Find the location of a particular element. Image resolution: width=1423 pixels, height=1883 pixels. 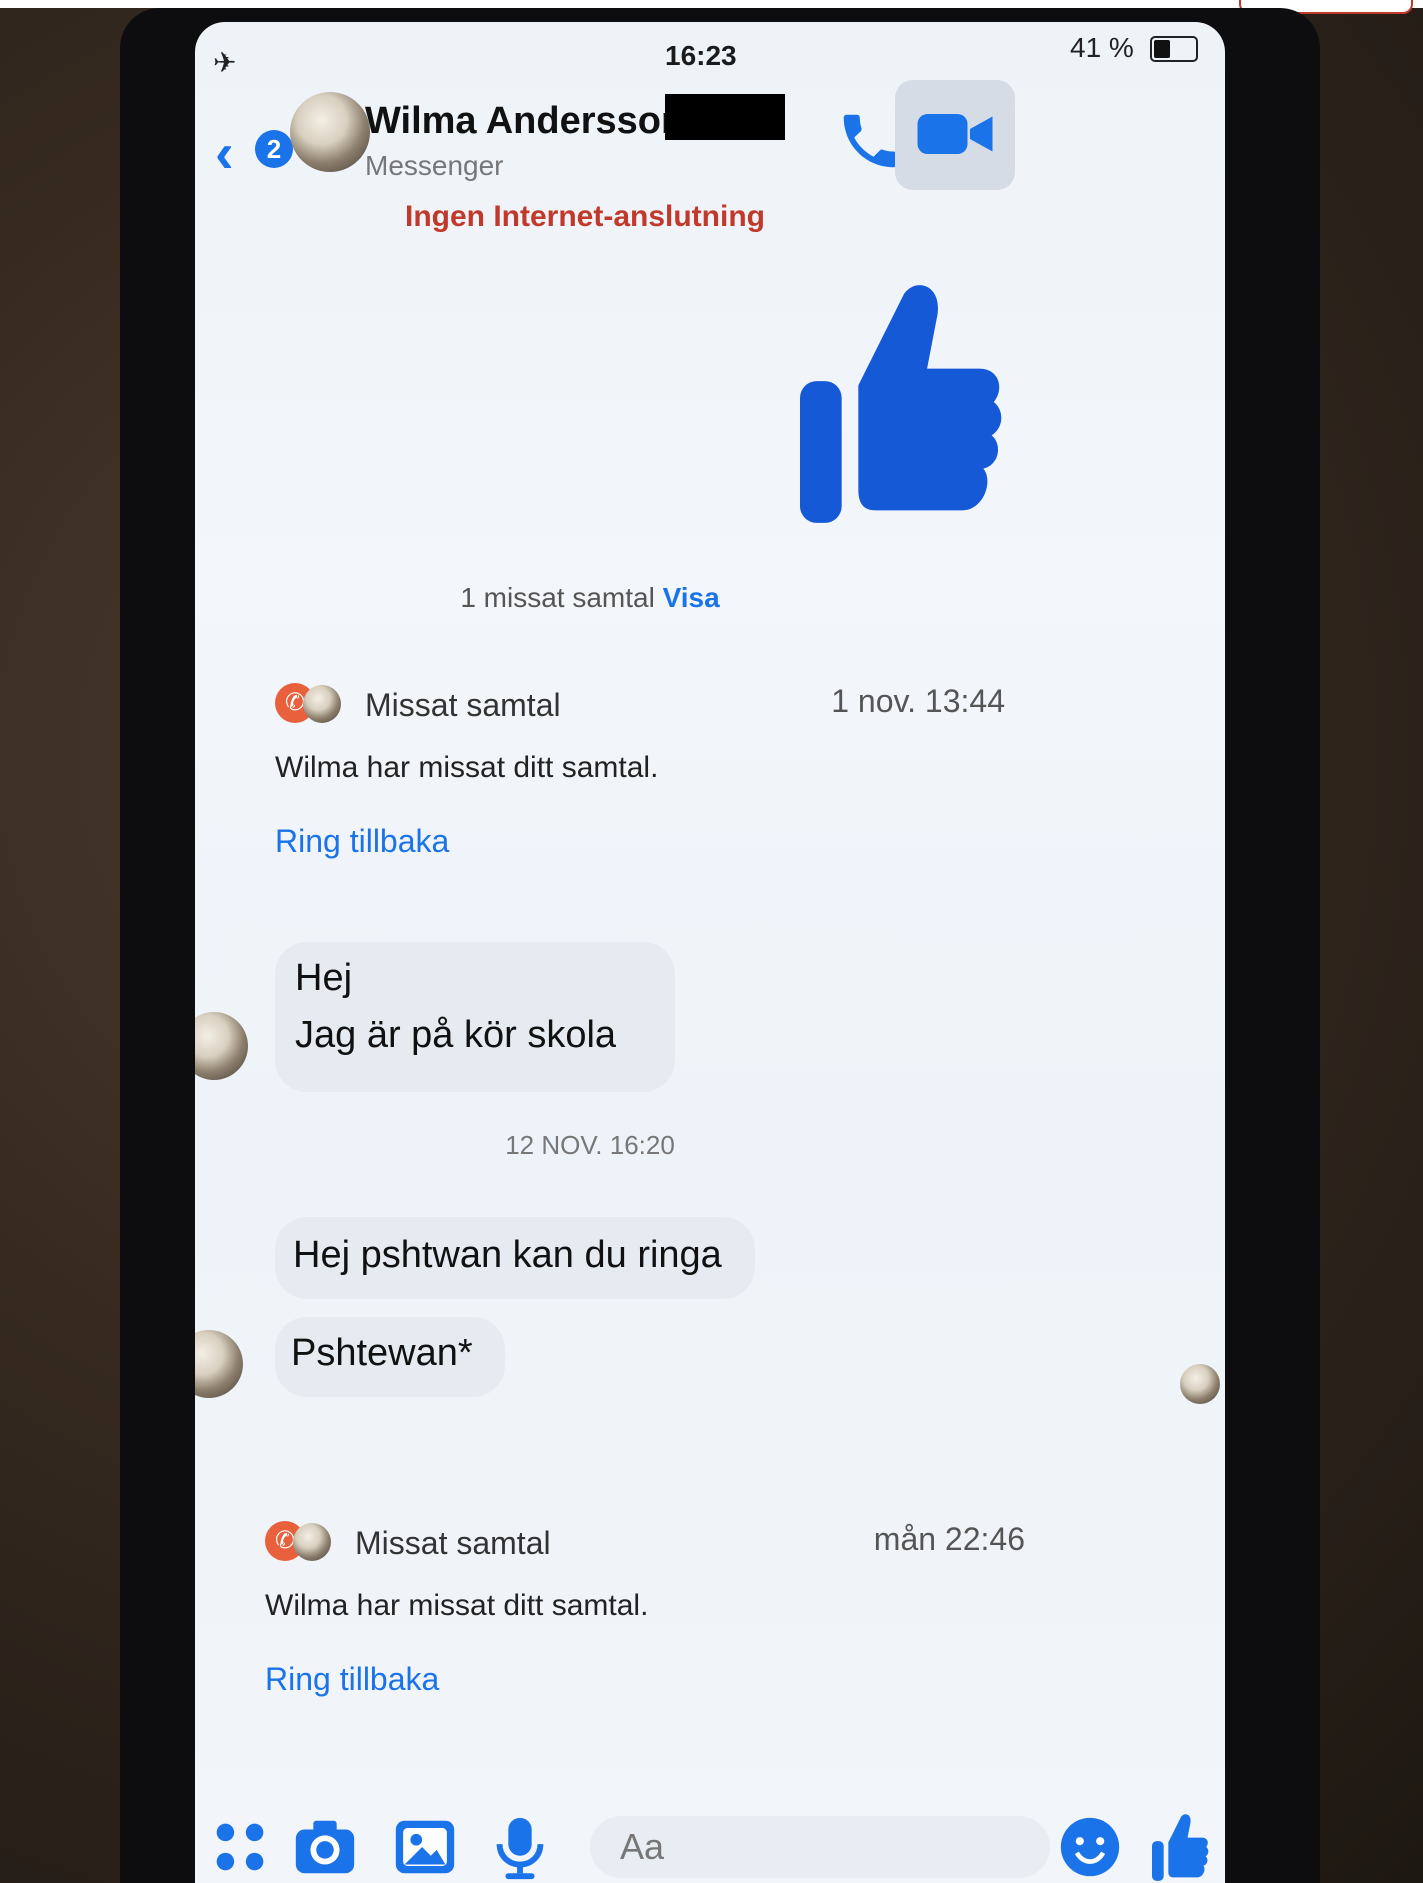

contact-avatar is located at coordinates (330, 132).